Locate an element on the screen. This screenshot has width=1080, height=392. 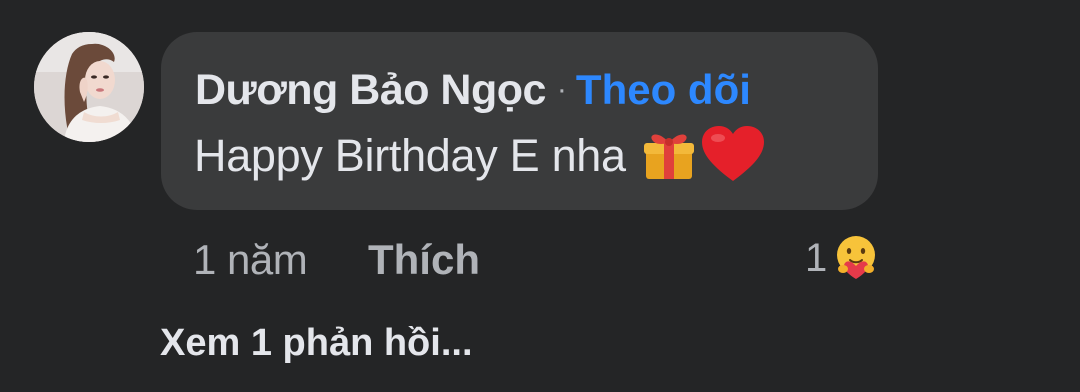
comment-timestamp: 1 năm is located at coordinates (250, 260).